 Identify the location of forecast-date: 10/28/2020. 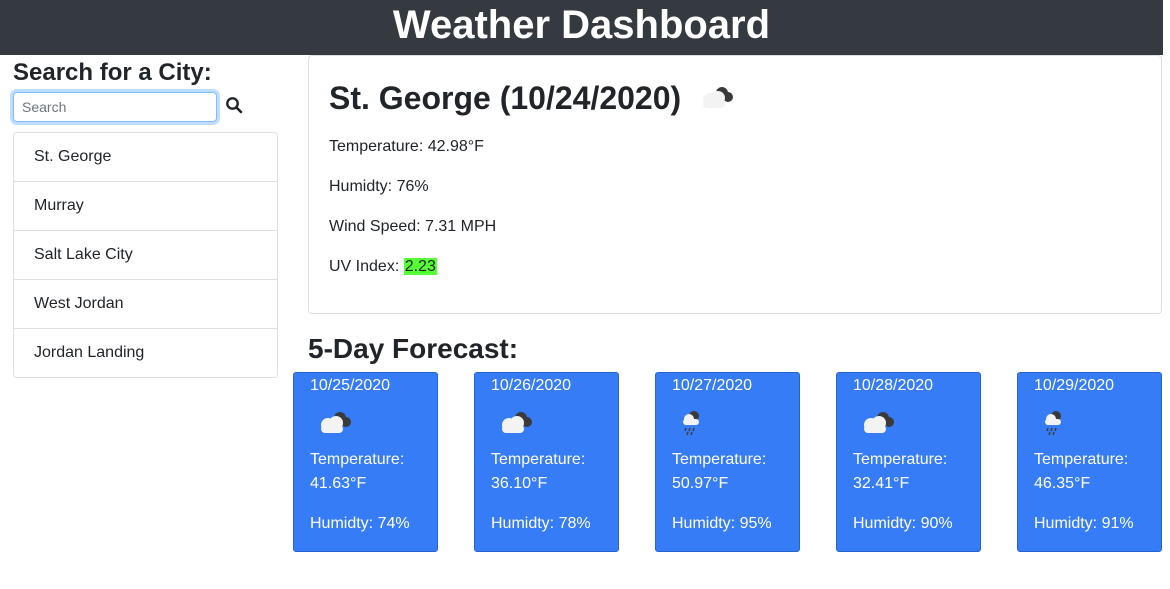
(893, 385).